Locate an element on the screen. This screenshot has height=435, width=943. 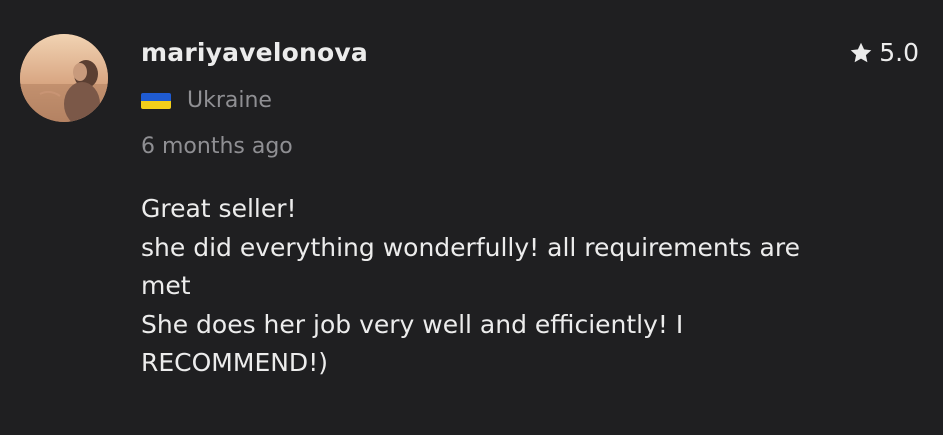
username: mariyavelonova is located at coordinates (254, 52).